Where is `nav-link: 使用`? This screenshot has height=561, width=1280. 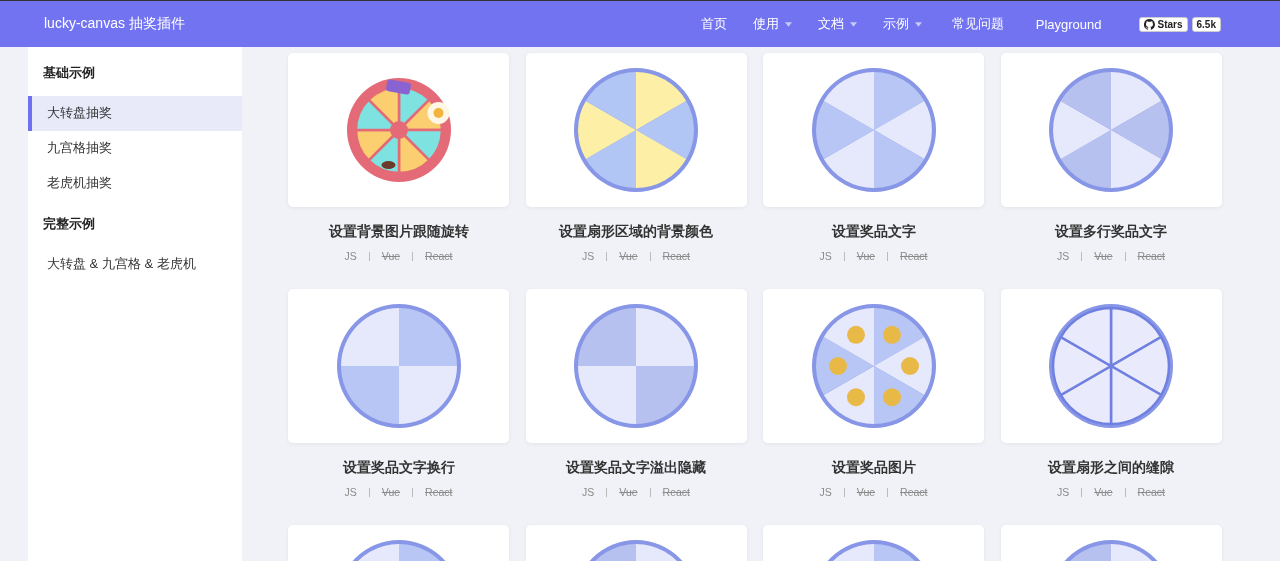
nav-link: 使用 is located at coordinates (772, 24).